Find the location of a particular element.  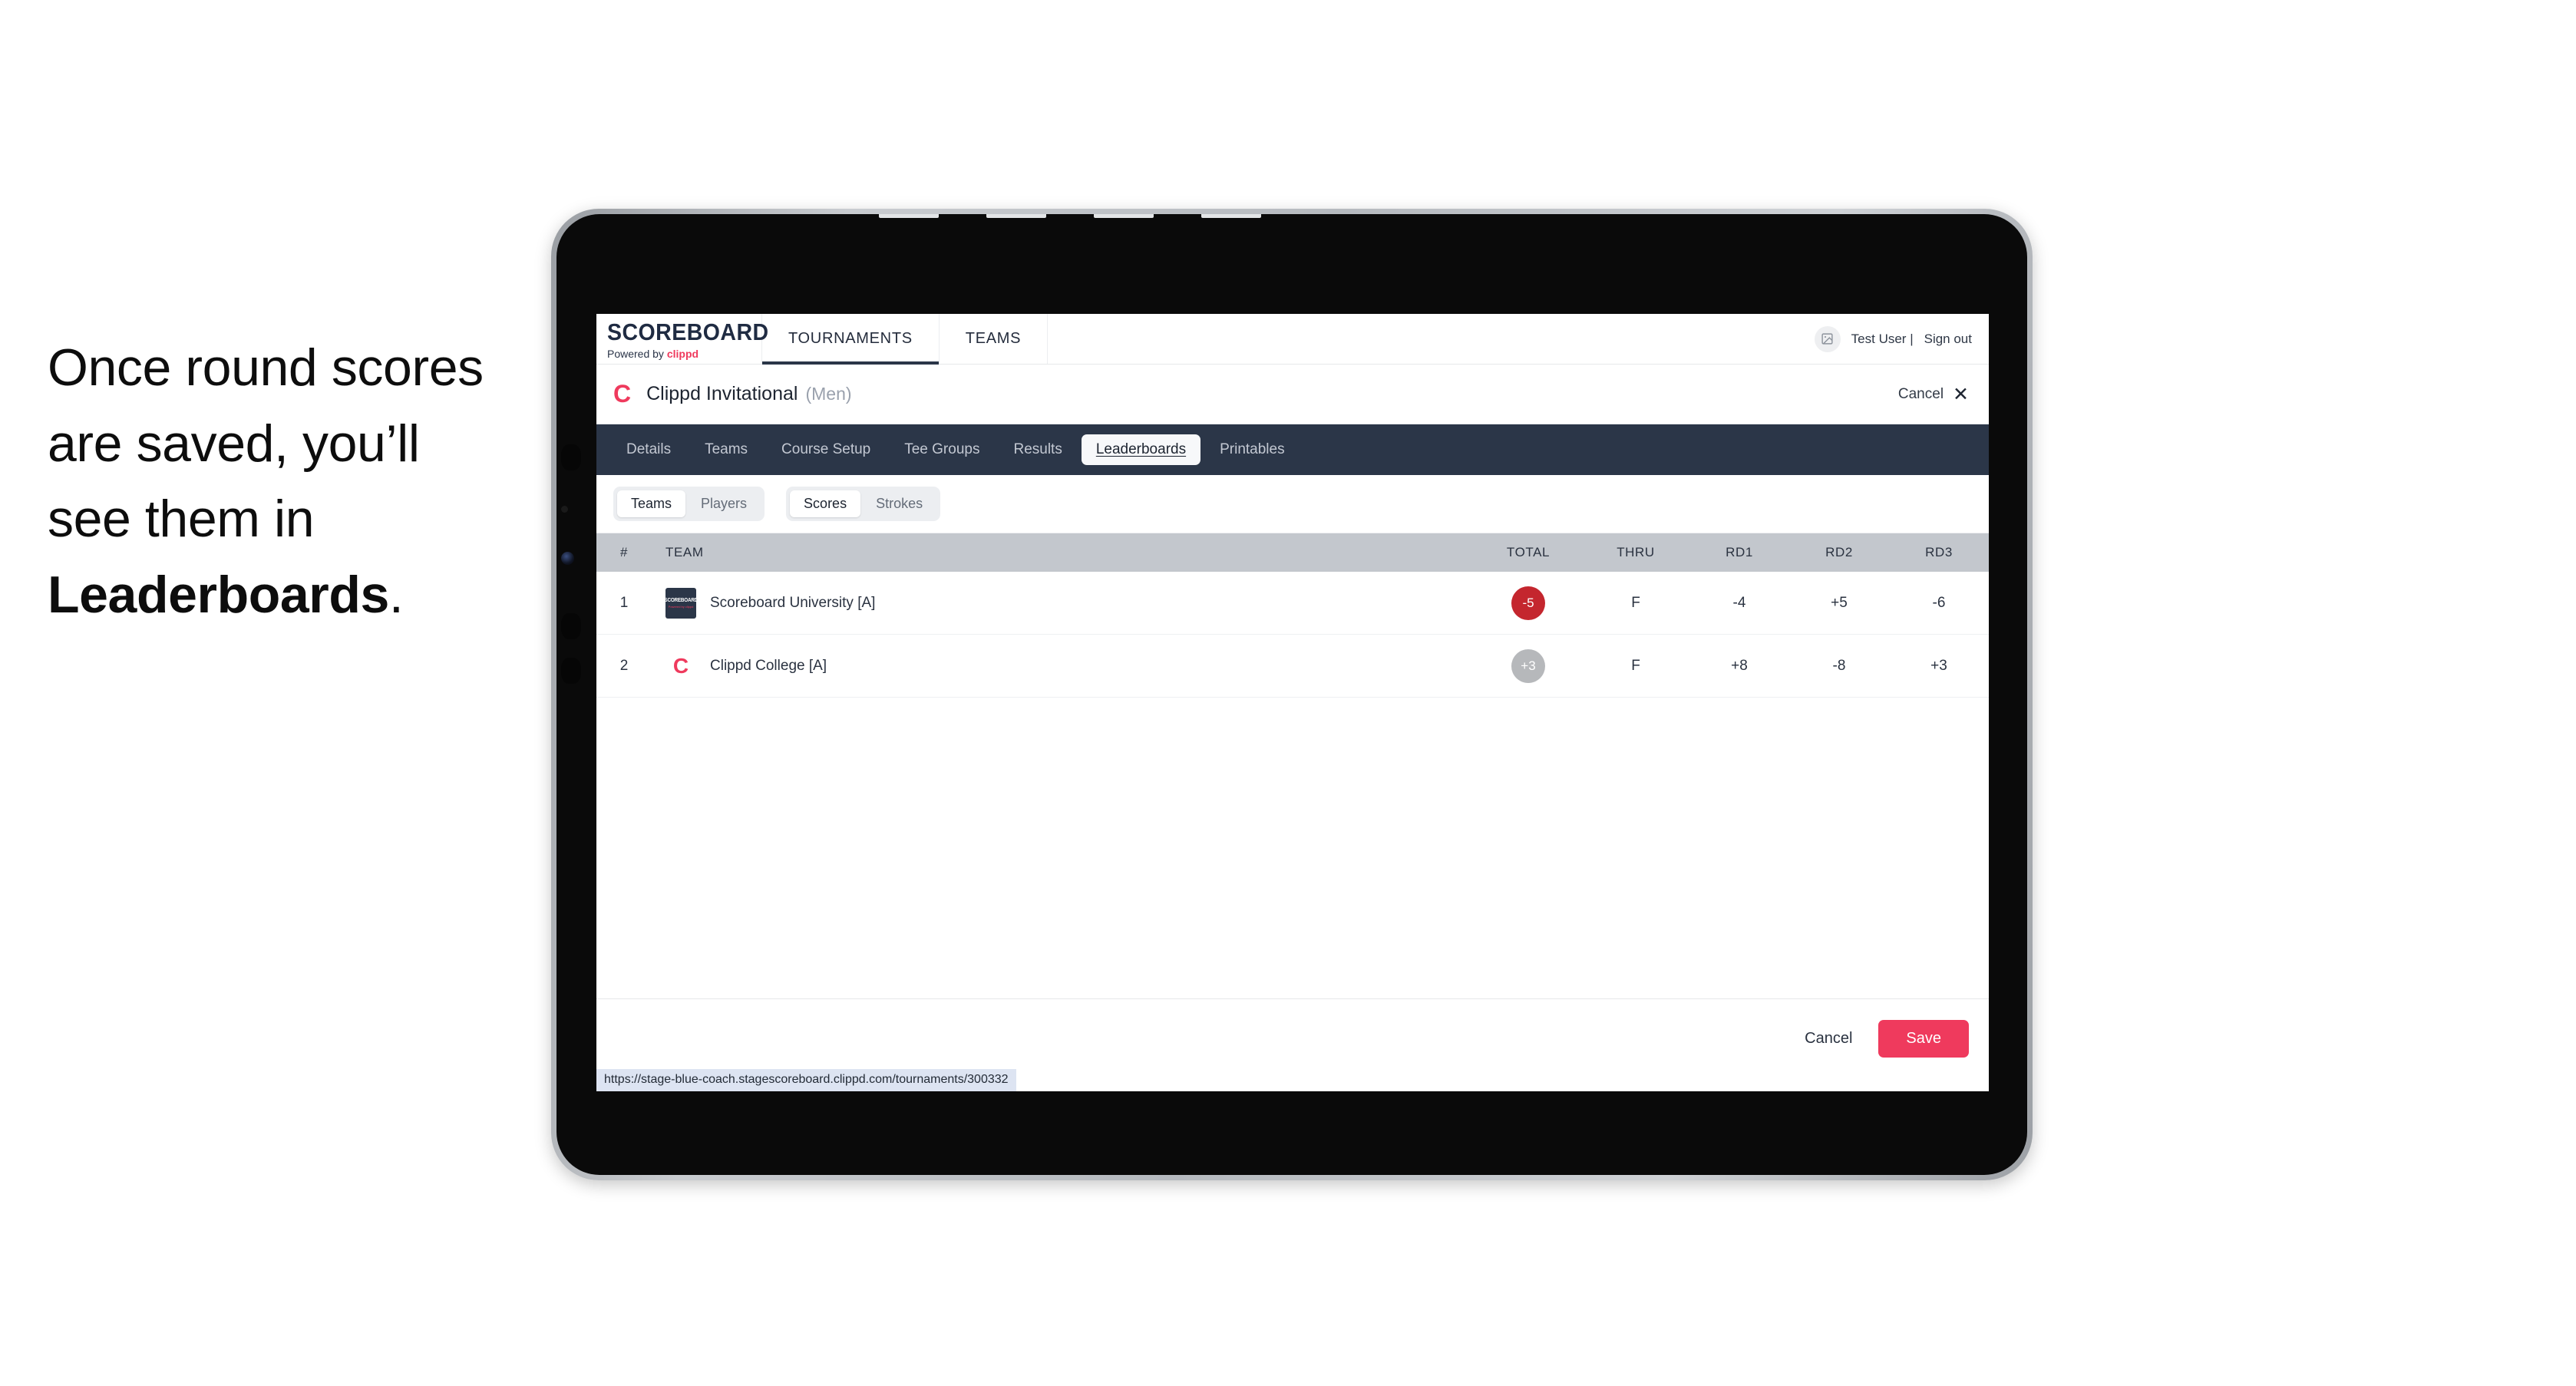

status-badge: -5 is located at coordinates (1528, 603).